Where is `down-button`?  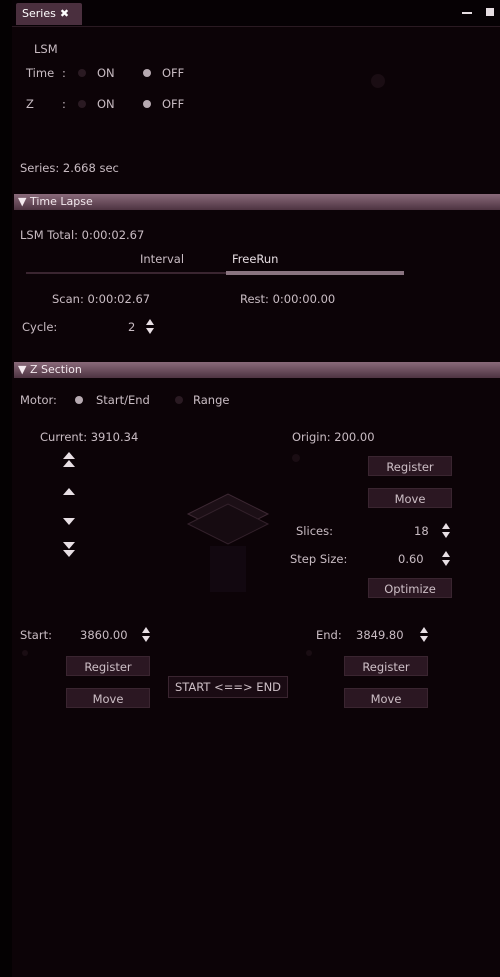 down-button is located at coordinates (69, 521).